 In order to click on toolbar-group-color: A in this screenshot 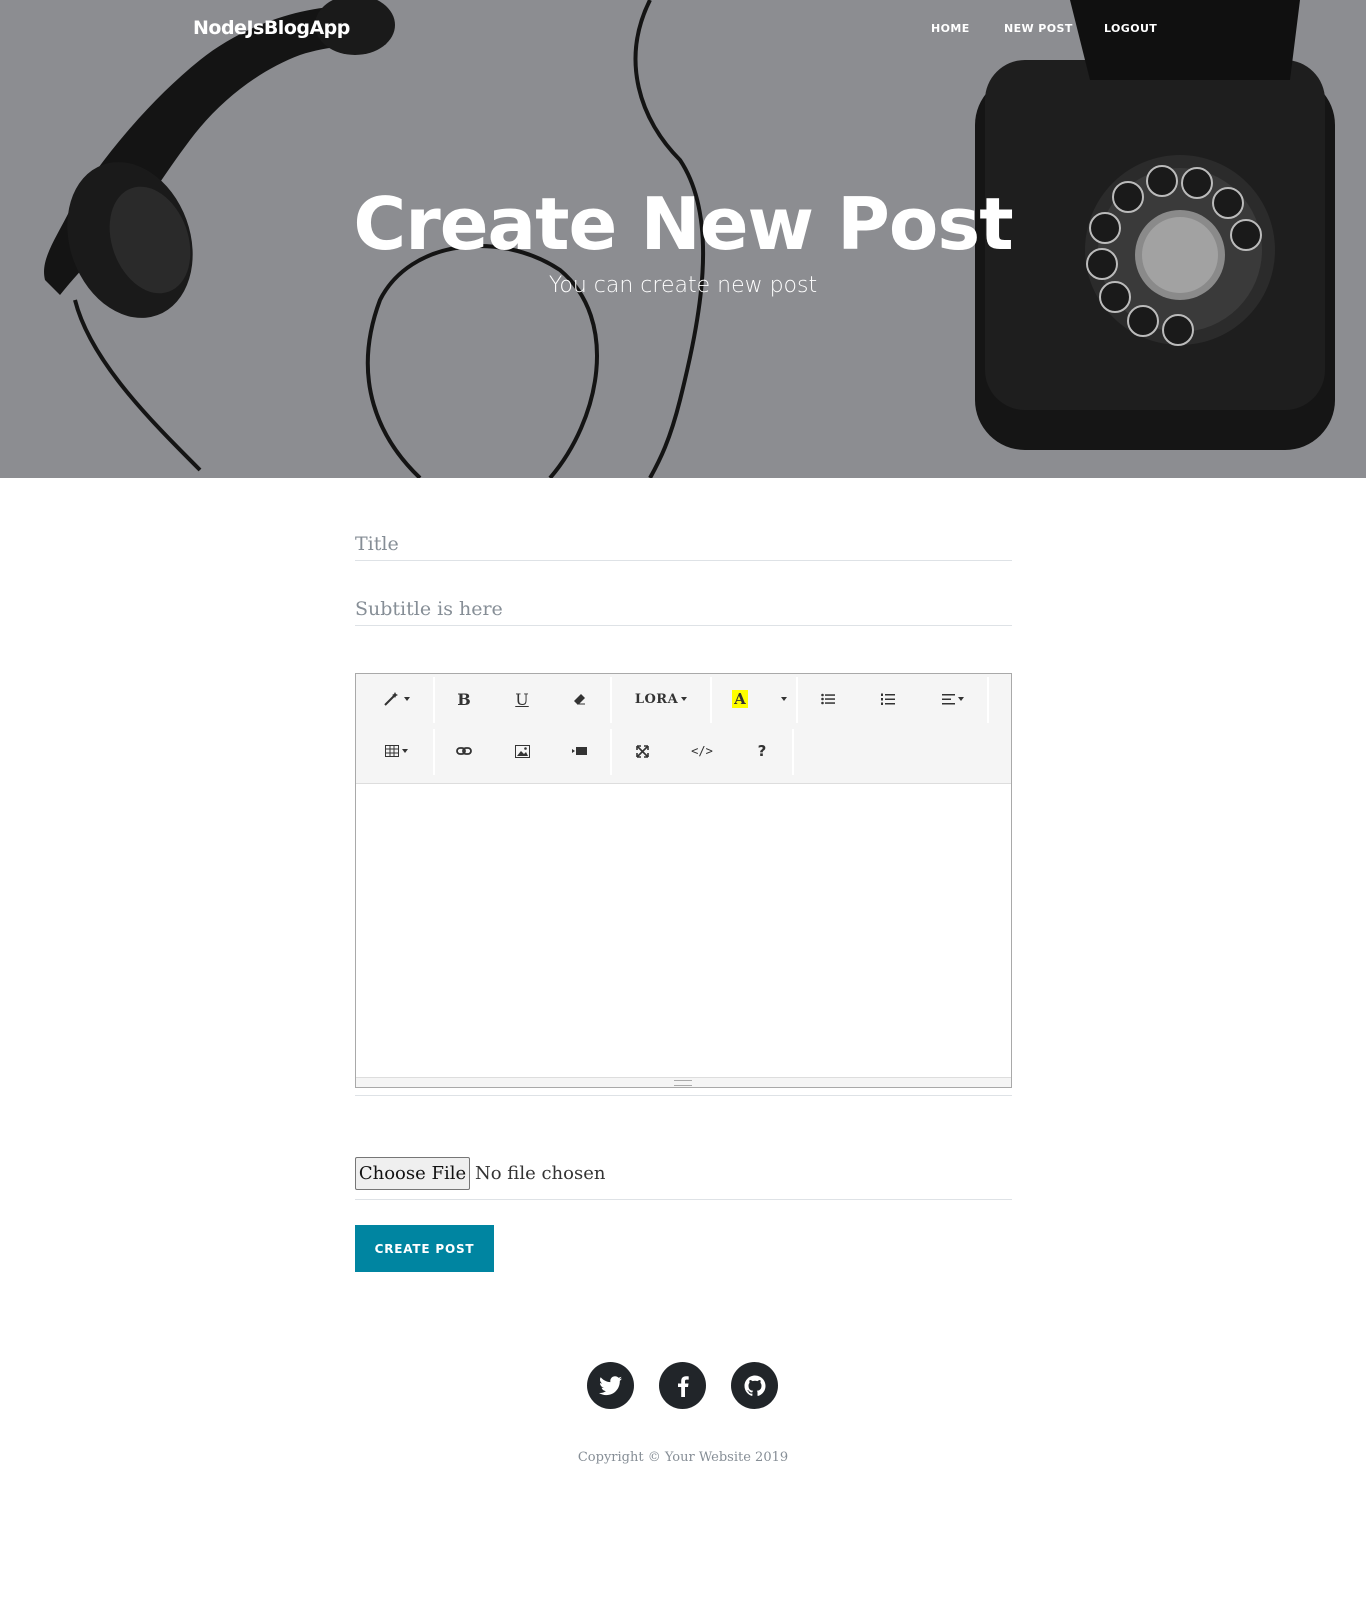, I will do `click(755, 700)`.